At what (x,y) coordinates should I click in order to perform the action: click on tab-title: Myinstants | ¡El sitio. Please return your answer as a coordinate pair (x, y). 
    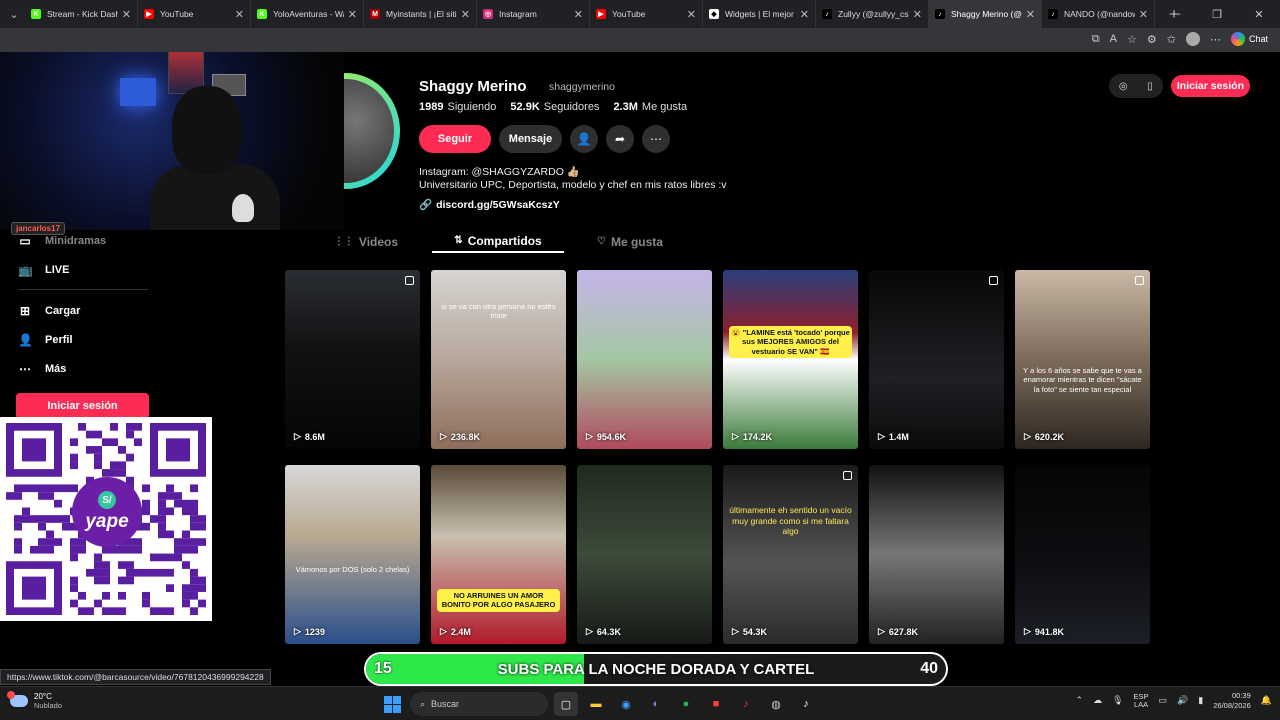
    Looking at the image, I should click on (421, 14).